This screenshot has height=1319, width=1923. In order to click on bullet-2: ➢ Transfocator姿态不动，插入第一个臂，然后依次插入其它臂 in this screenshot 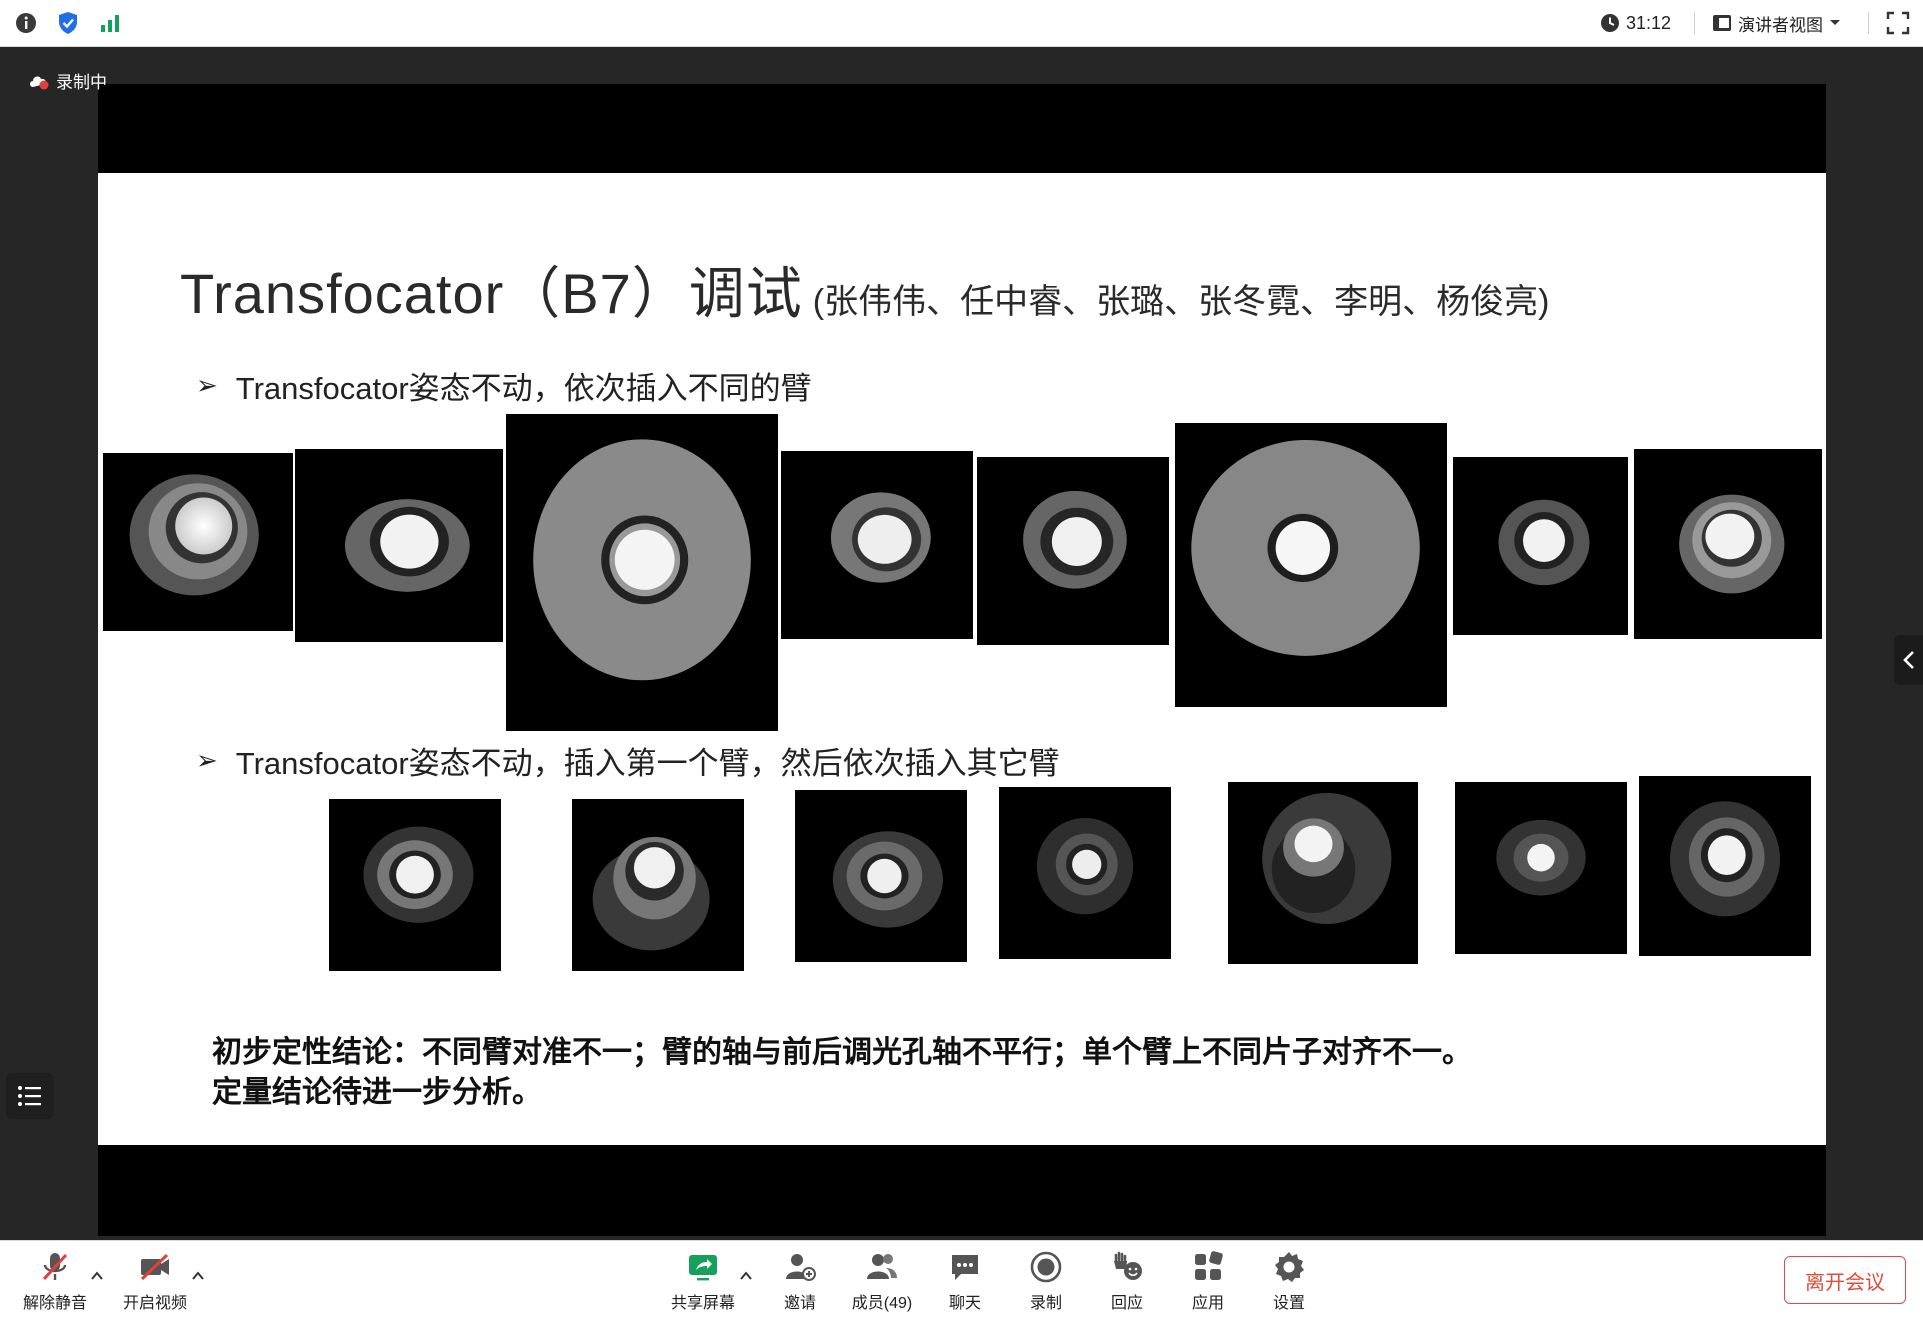, I will do `click(628, 760)`.